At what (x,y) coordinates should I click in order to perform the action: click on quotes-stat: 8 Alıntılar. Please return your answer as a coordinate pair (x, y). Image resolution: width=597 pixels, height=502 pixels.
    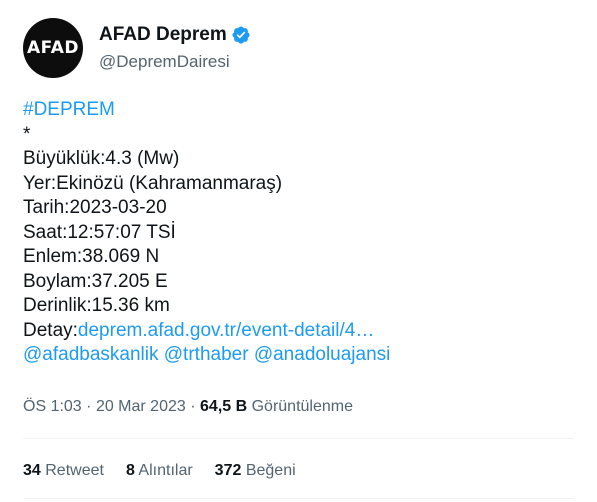
    Looking at the image, I should click on (159, 471).